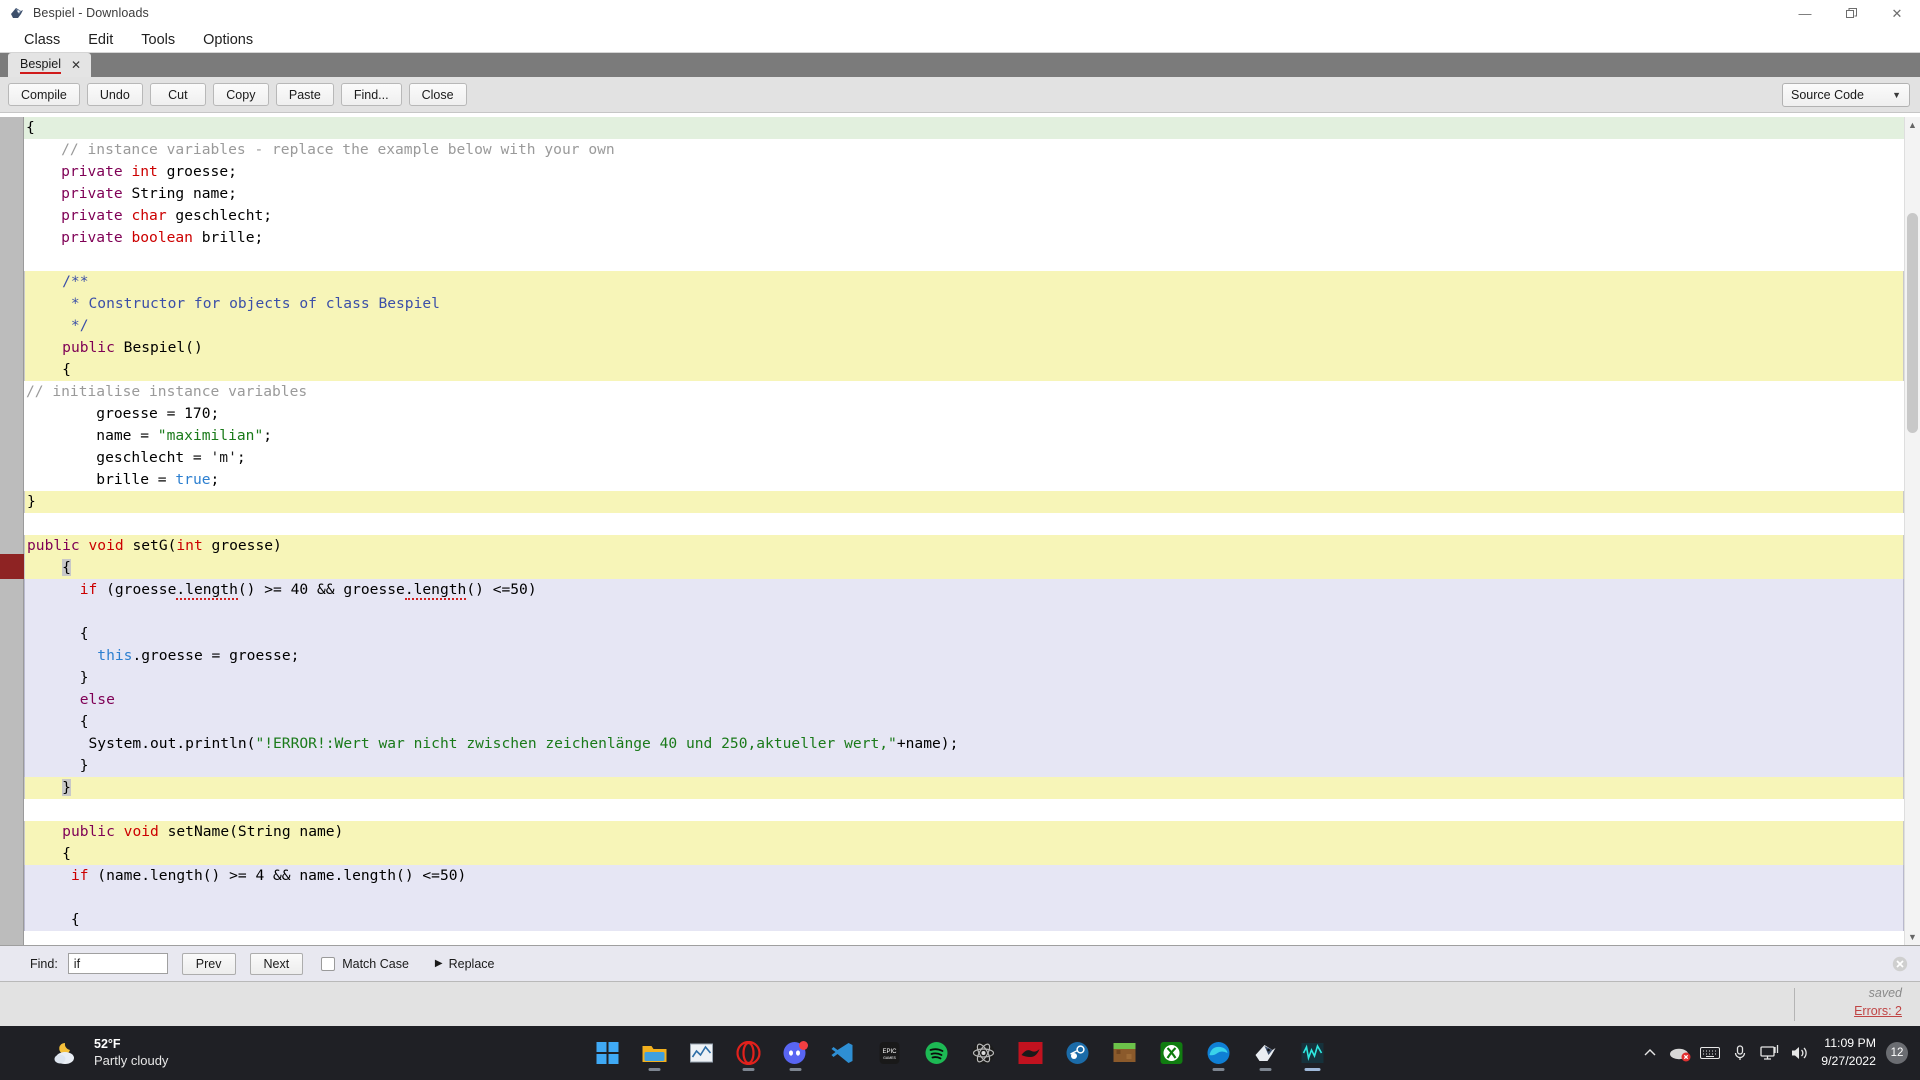 The width and height of the screenshot is (1920, 1080). Describe the element at coordinates (1912, 323) in the screenshot. I see `scrollbar-thumb` at that location.